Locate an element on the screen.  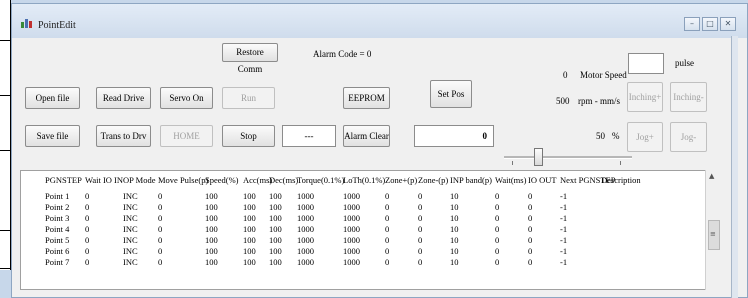
table-row: Point 5 0 INC 0 100 100 100 1000 1000 0 0 10 0 0 -1 is located at coordinates (371, 240).